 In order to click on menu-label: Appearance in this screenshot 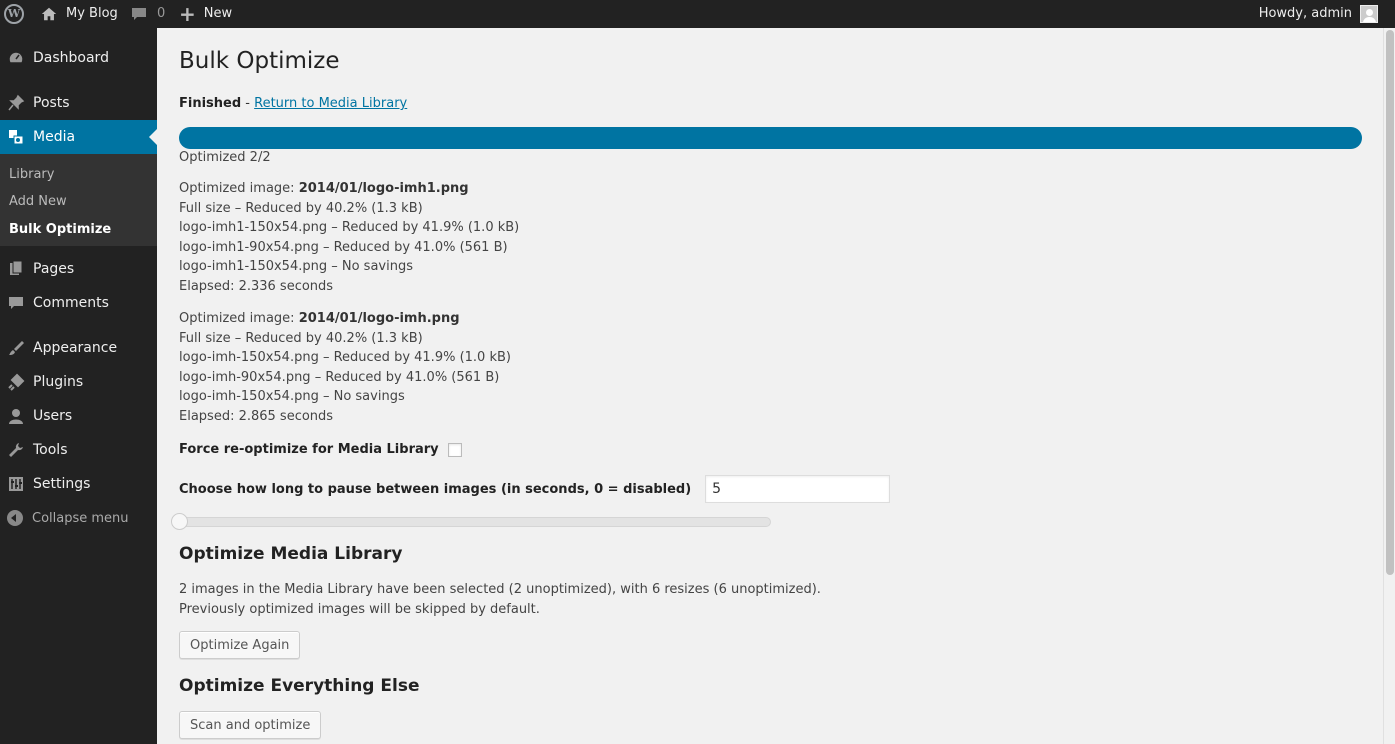, I will do `click(75, 348)`.